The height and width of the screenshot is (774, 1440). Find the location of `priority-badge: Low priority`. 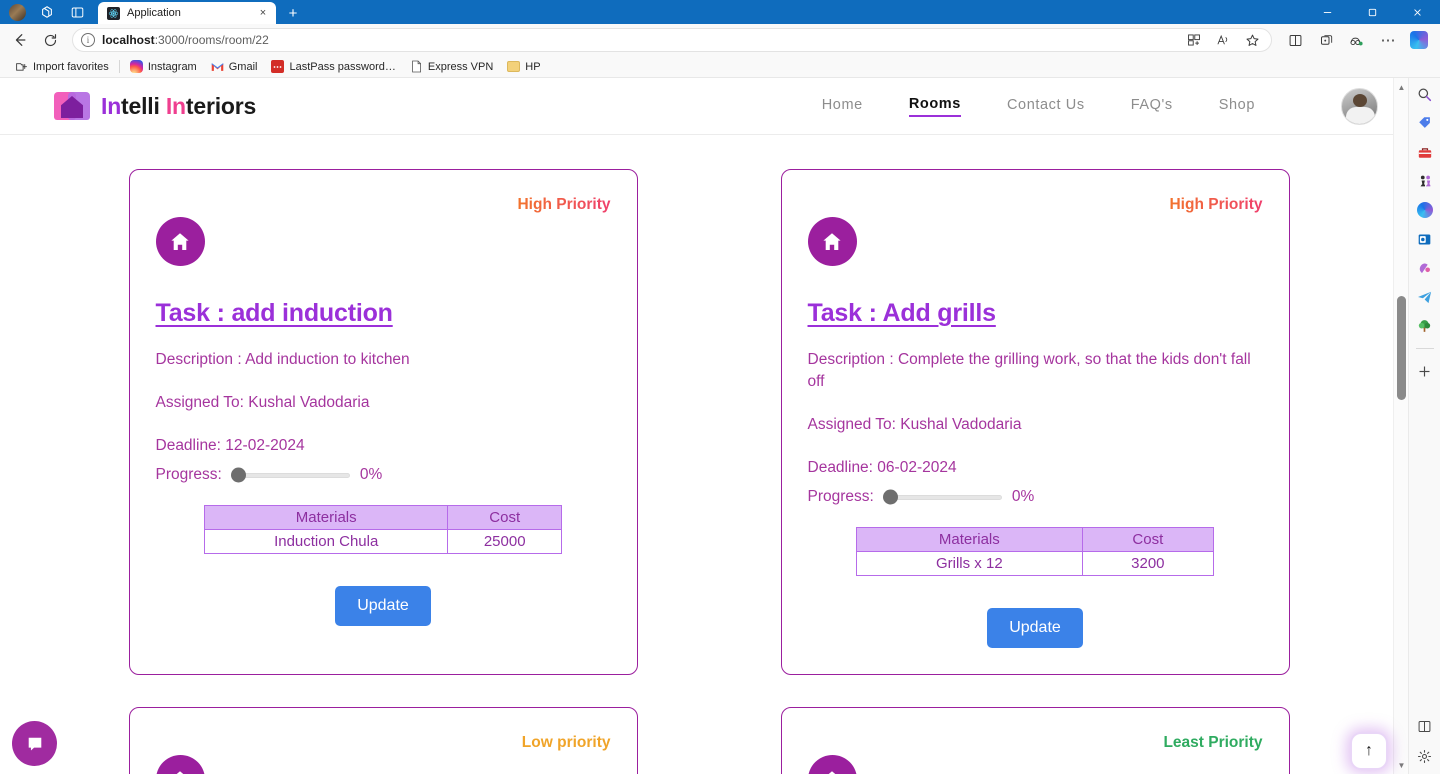

priority-badge: Low priority is located at coordinates (566, 742).